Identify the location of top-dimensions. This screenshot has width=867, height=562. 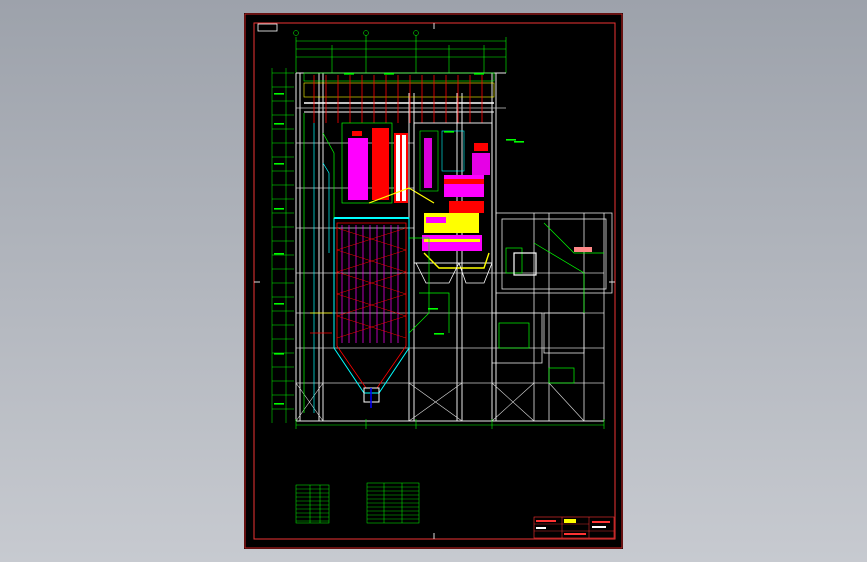
(401, 54).